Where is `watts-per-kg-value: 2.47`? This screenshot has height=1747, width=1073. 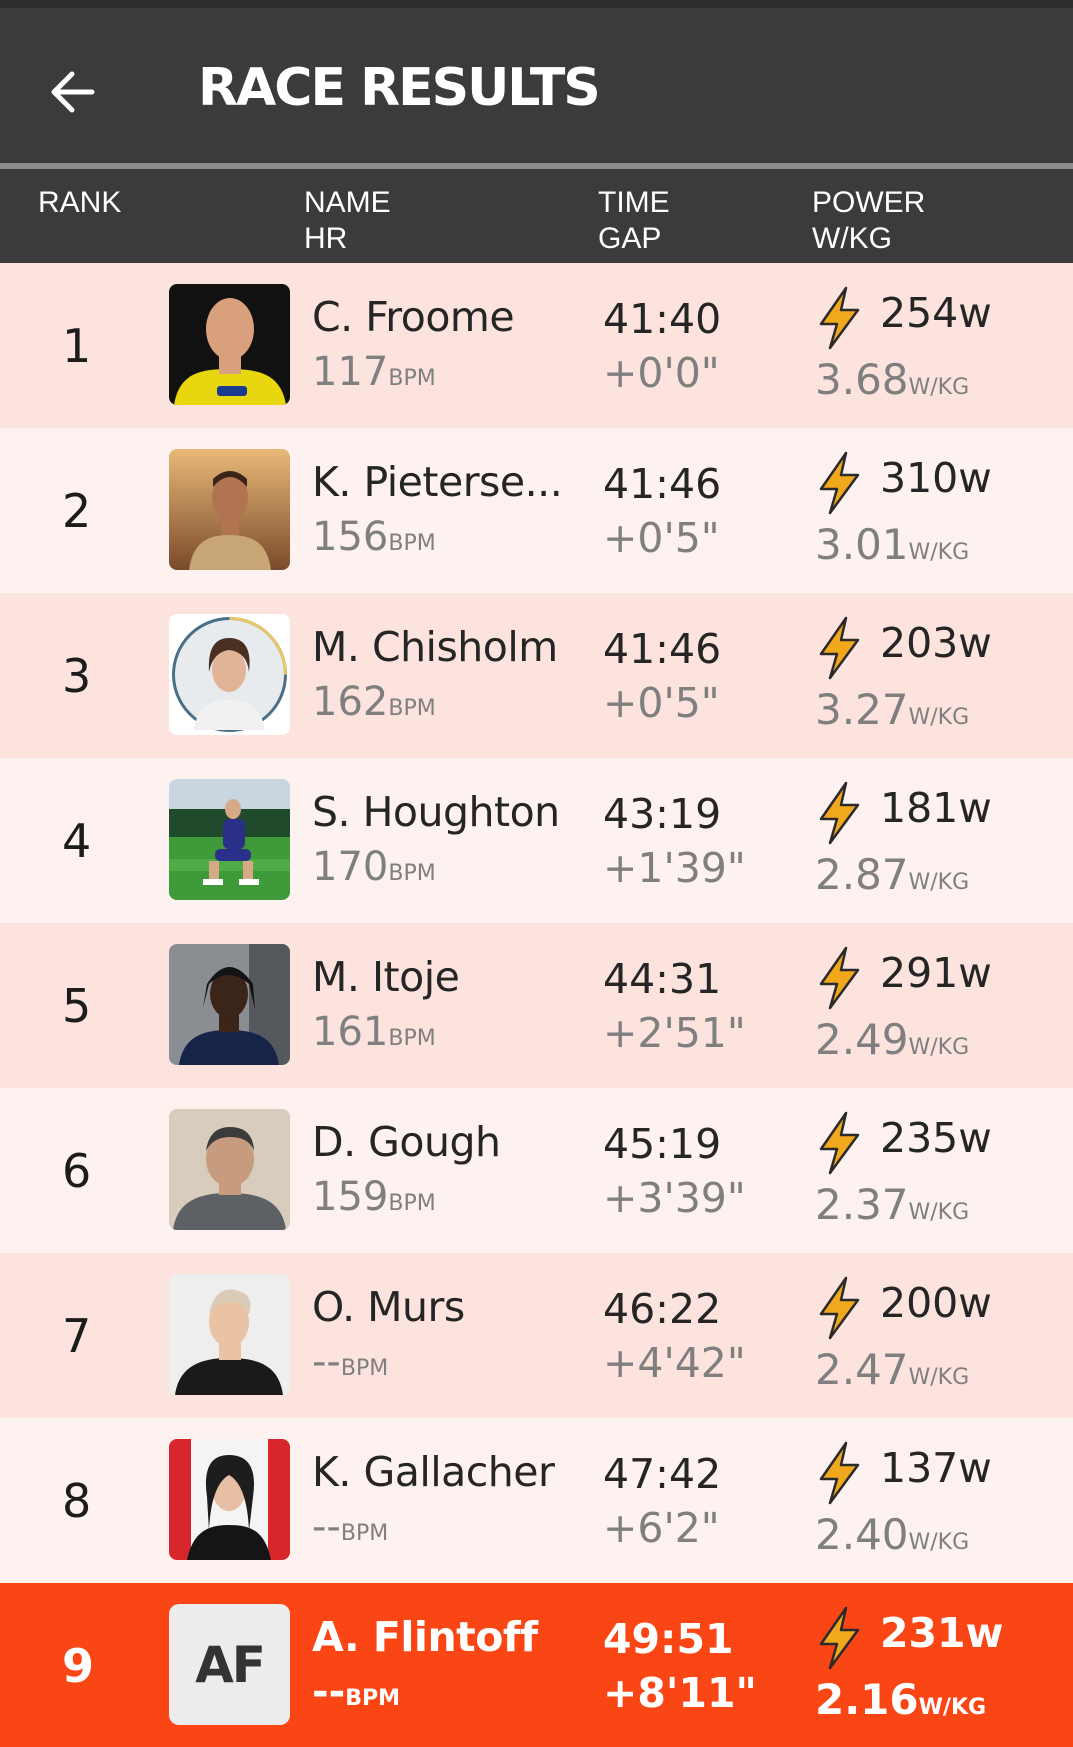 watts-per-kg-value: 2.47 is located at coordinates (862, 1369).